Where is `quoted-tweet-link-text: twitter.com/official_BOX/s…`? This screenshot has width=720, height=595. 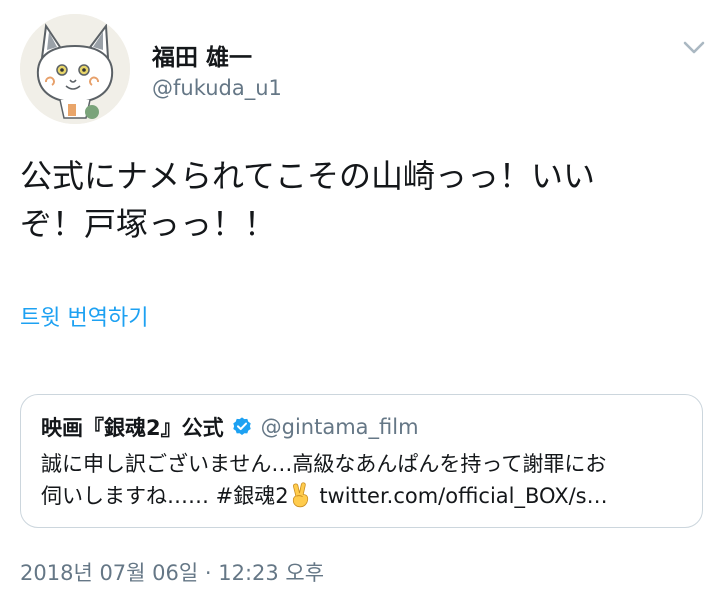
quoted-tweet-link-text: twitter.com/official_BOX/s… is located at coordinates (460, 496).